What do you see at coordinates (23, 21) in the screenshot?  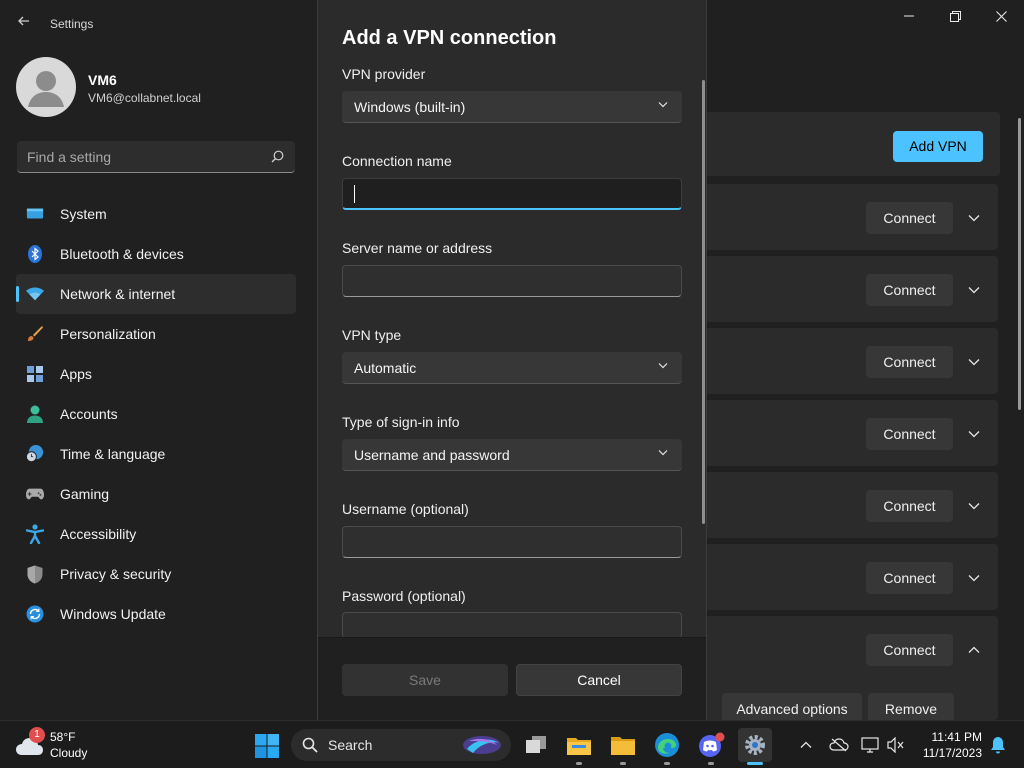 I see `back-arrow-icon` at bounding box center [23, 21].